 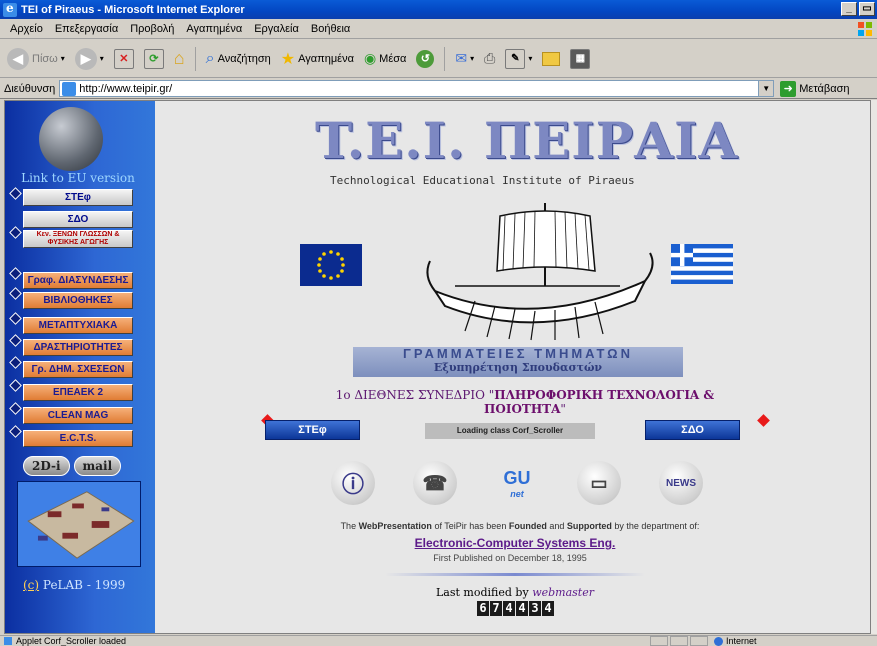 I want to click on address-label: Διεύθυνση, so click(x=30, y=88).